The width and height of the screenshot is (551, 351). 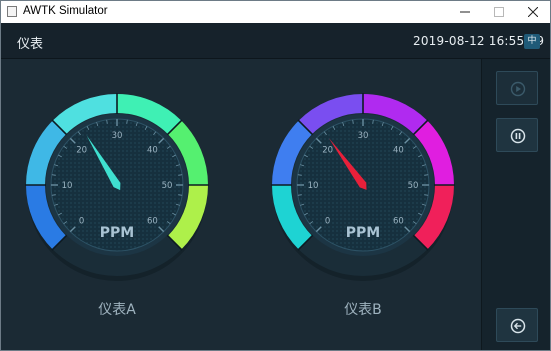 I want to click on close-icon, so click(x=533, y=12).